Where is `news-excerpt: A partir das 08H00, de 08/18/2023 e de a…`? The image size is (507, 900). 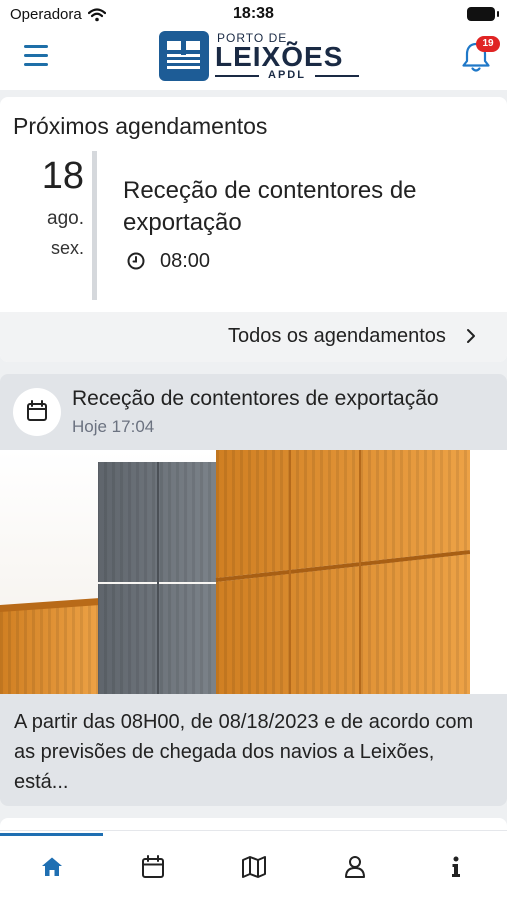
news-excerpt: A partir das 08H00, de 08/18/2023 e de a… is located at coordinates (244, 752).